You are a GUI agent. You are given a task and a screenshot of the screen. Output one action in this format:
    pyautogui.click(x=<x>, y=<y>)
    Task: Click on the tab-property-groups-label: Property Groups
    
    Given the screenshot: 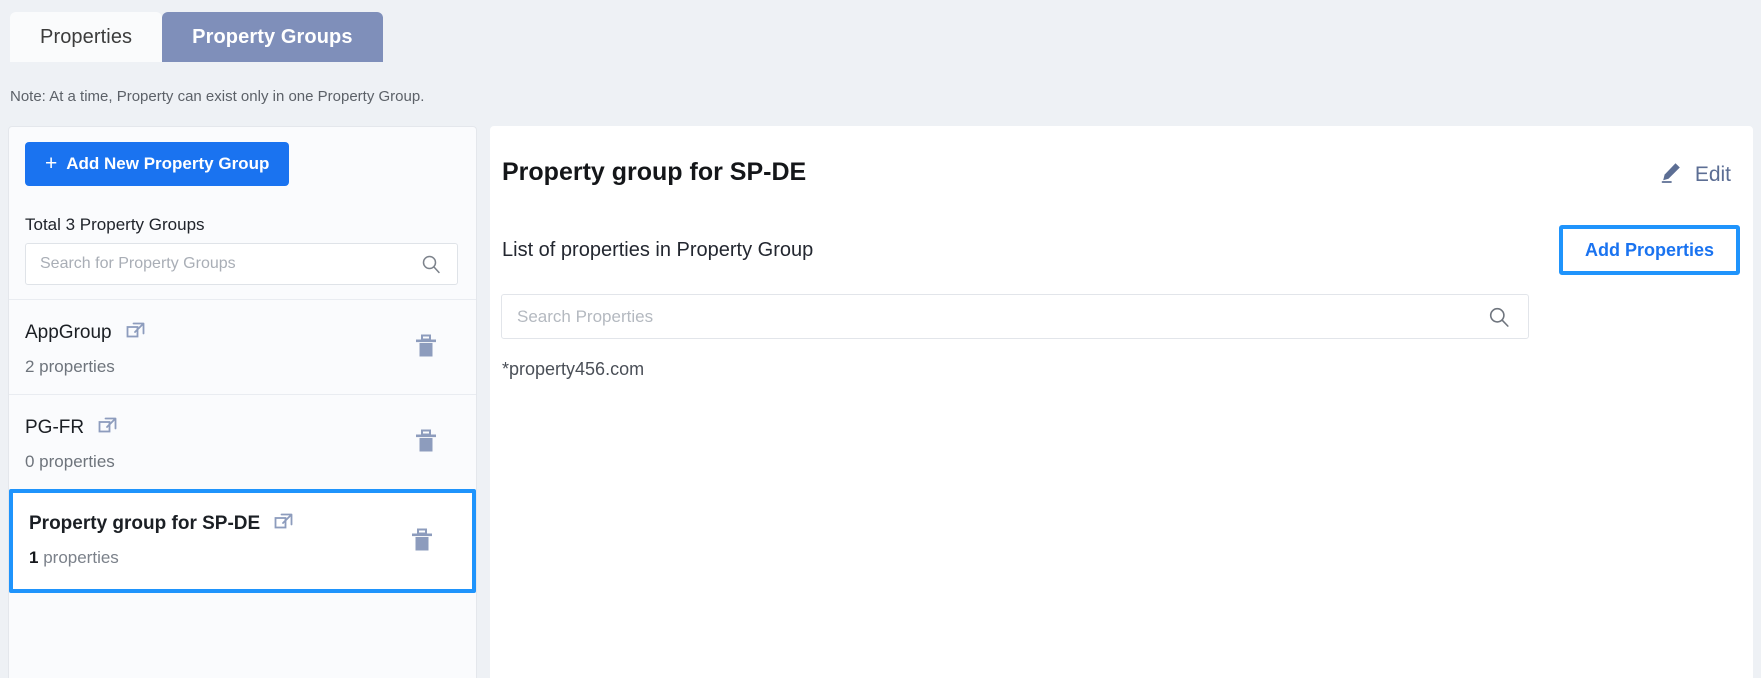 What is the action you would take?
    pyautogui.click(x=272, y=36)
    